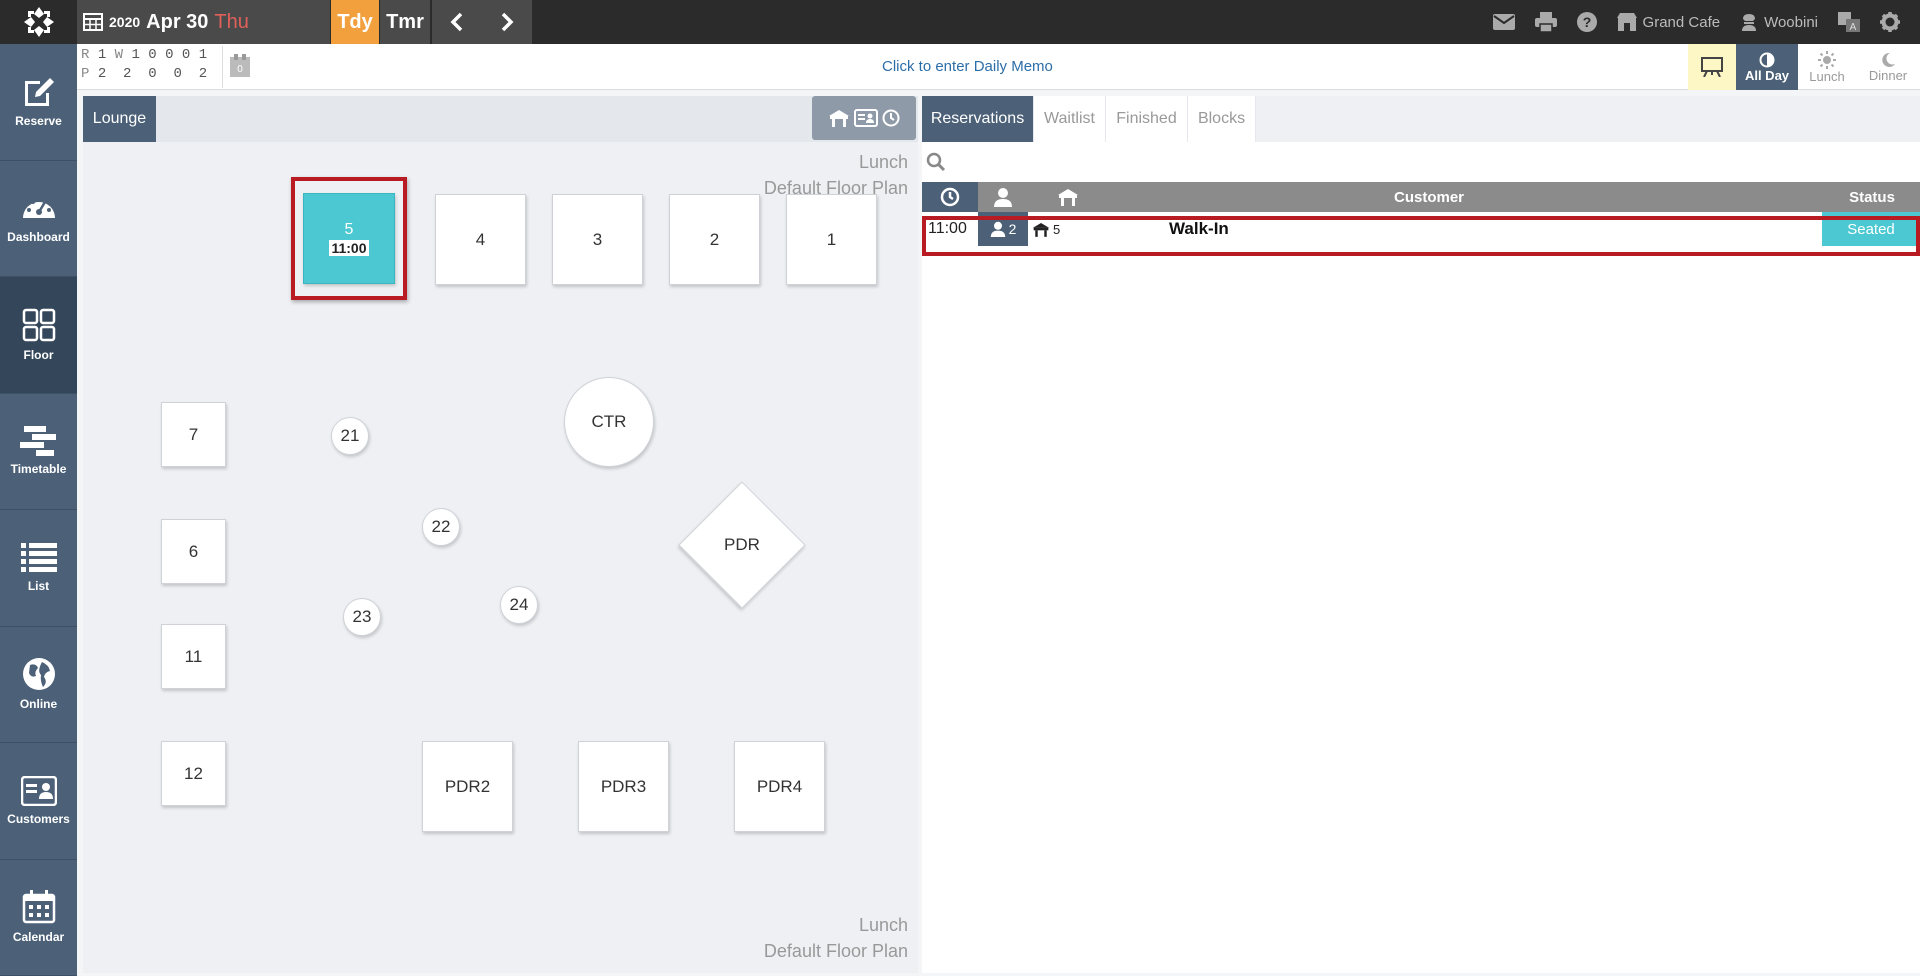 Image resolution: width=1920 pixels, height=976 pixels. I want to click on column-party-size, so click(1003, 197).